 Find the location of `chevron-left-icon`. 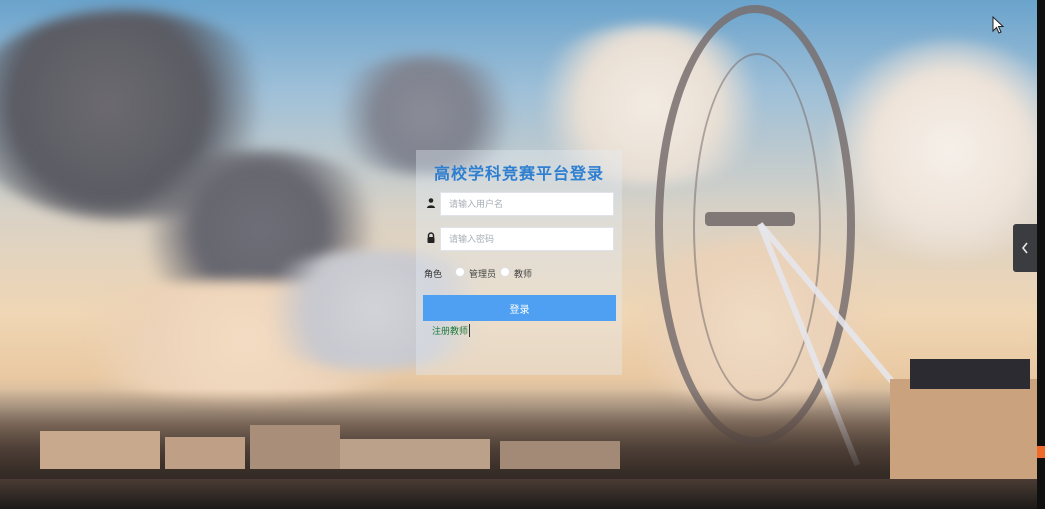

chevron-left-icon is located at coordinates (1024, 248).